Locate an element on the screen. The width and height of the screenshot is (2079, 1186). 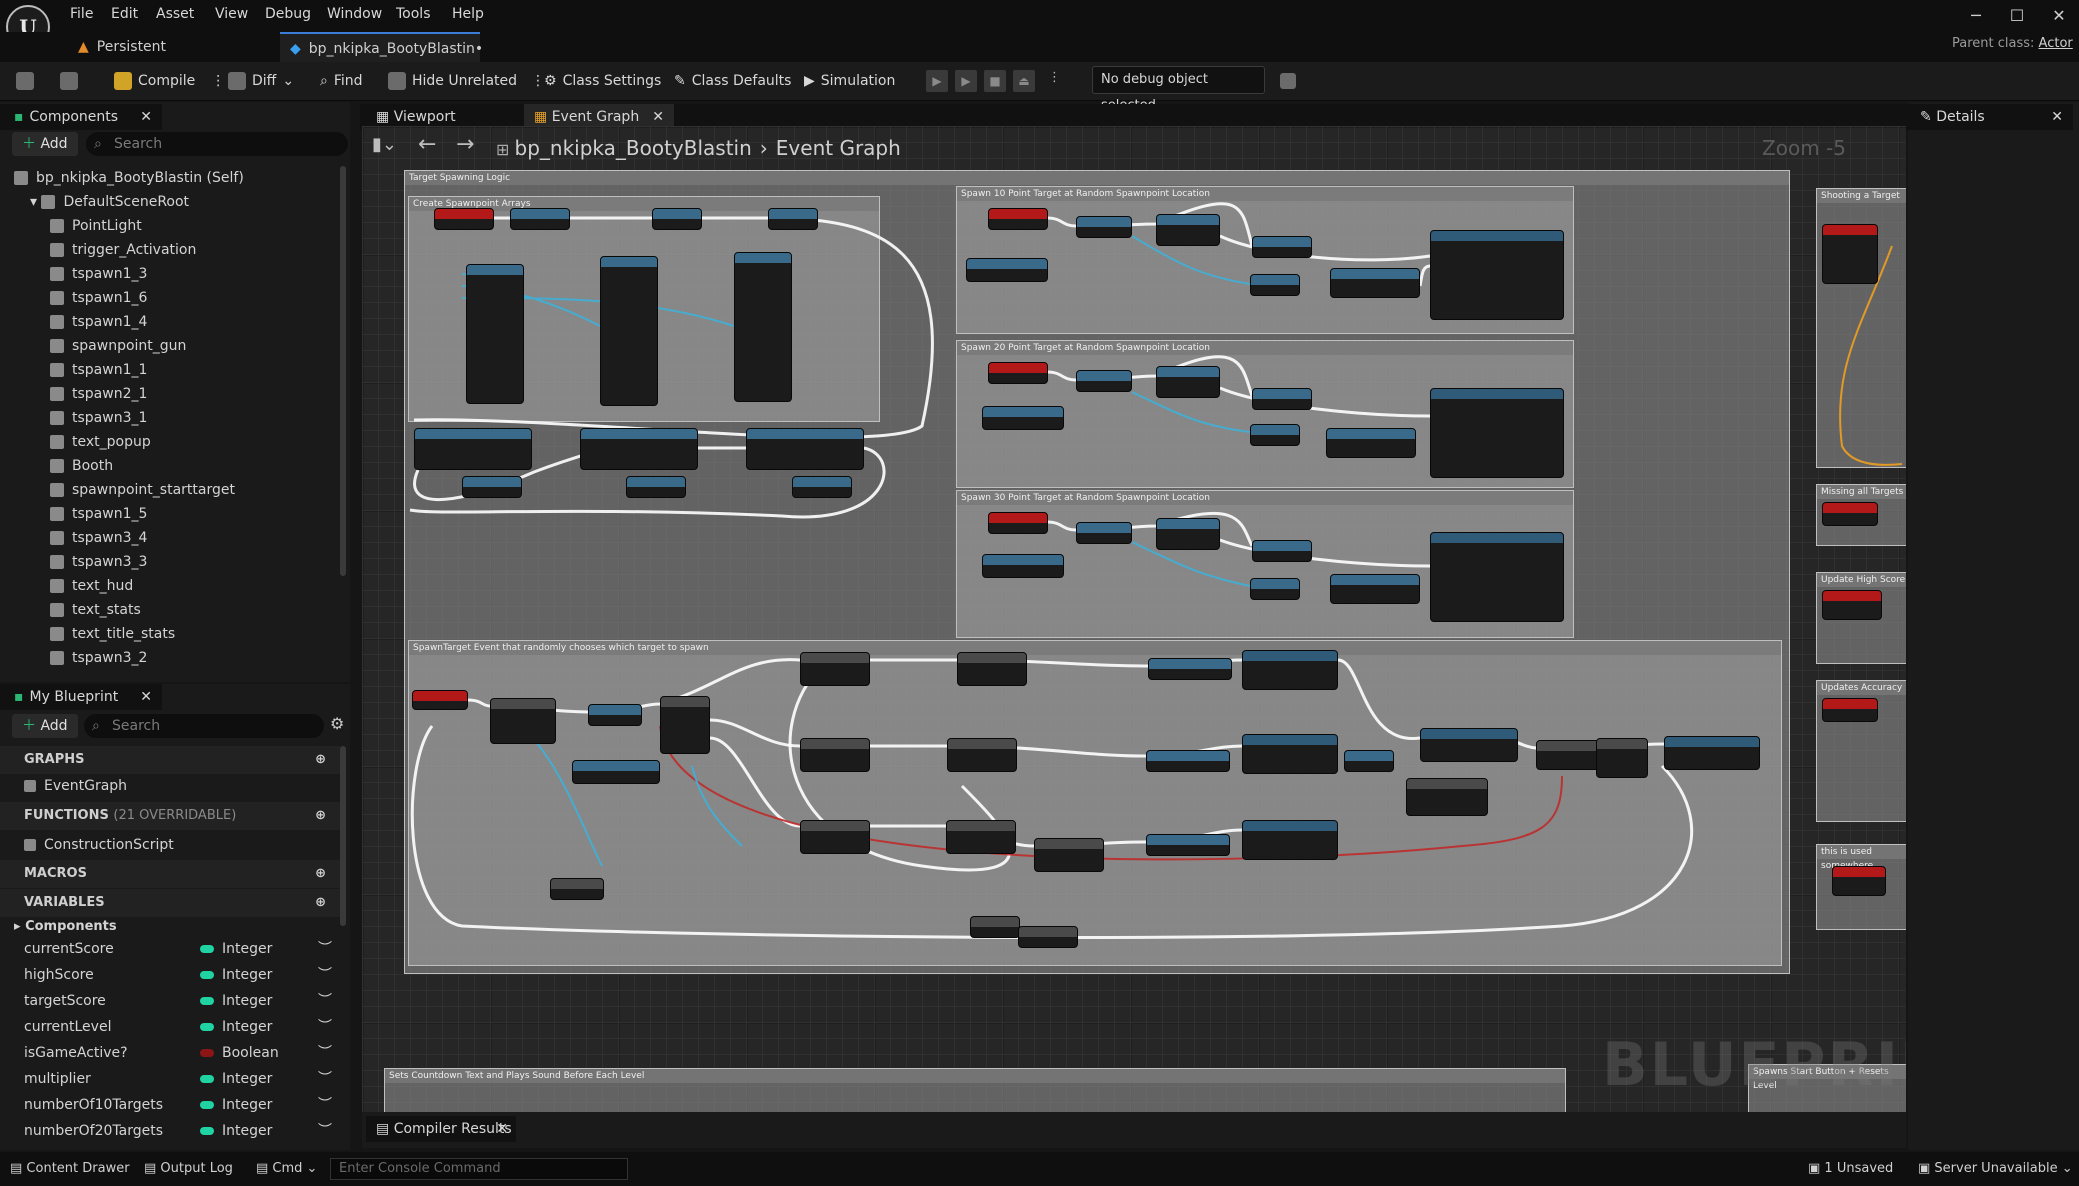
component-item: tspawn3_2 is located at coordinates (170, 658).